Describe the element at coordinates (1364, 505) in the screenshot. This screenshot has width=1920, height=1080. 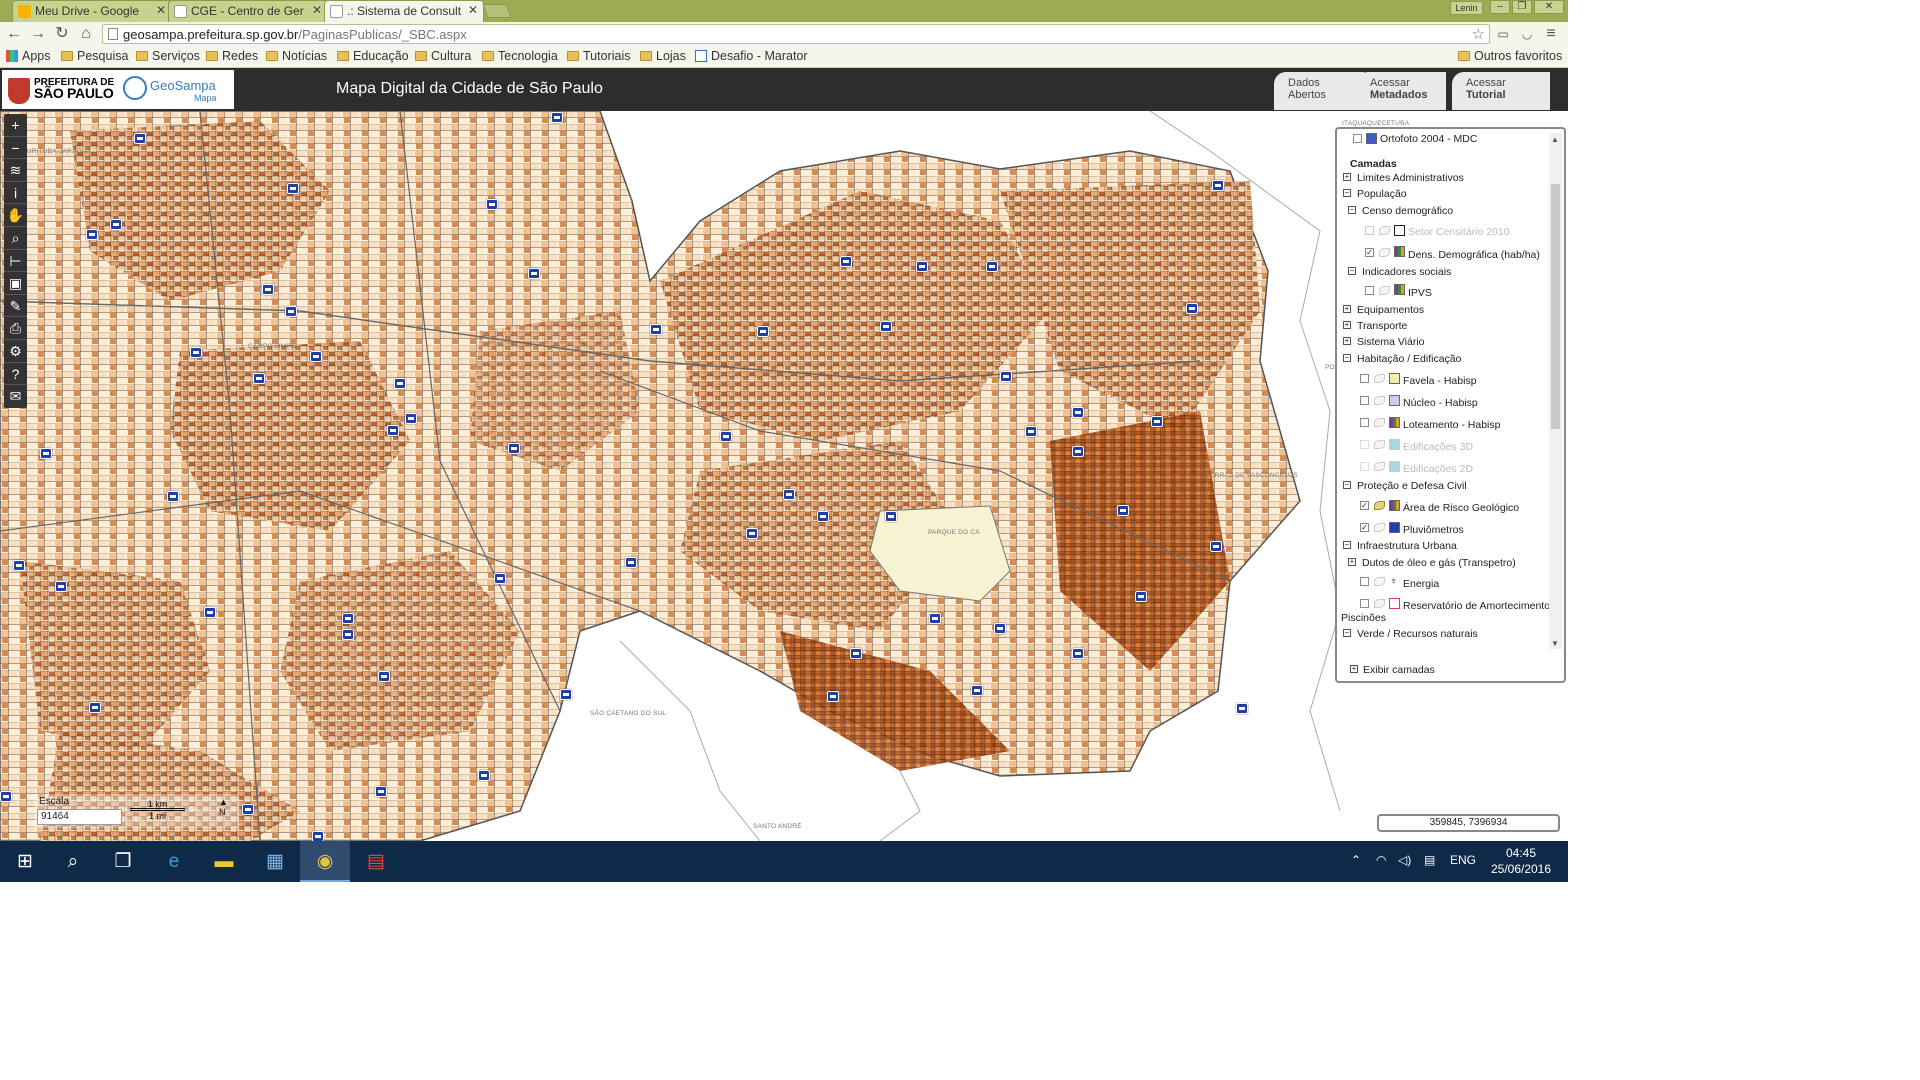
I see `area-risco-checkbox: ✓` at that location.